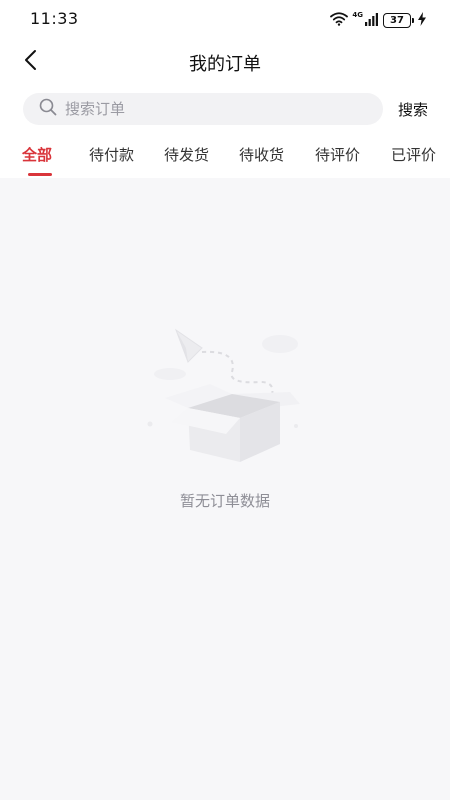 The height and width of the screenshot is (800, 450). I want to click on order-status-tabs: 全部 待付款 待发货 待收货 待评价 已评价, so click(225, 159).